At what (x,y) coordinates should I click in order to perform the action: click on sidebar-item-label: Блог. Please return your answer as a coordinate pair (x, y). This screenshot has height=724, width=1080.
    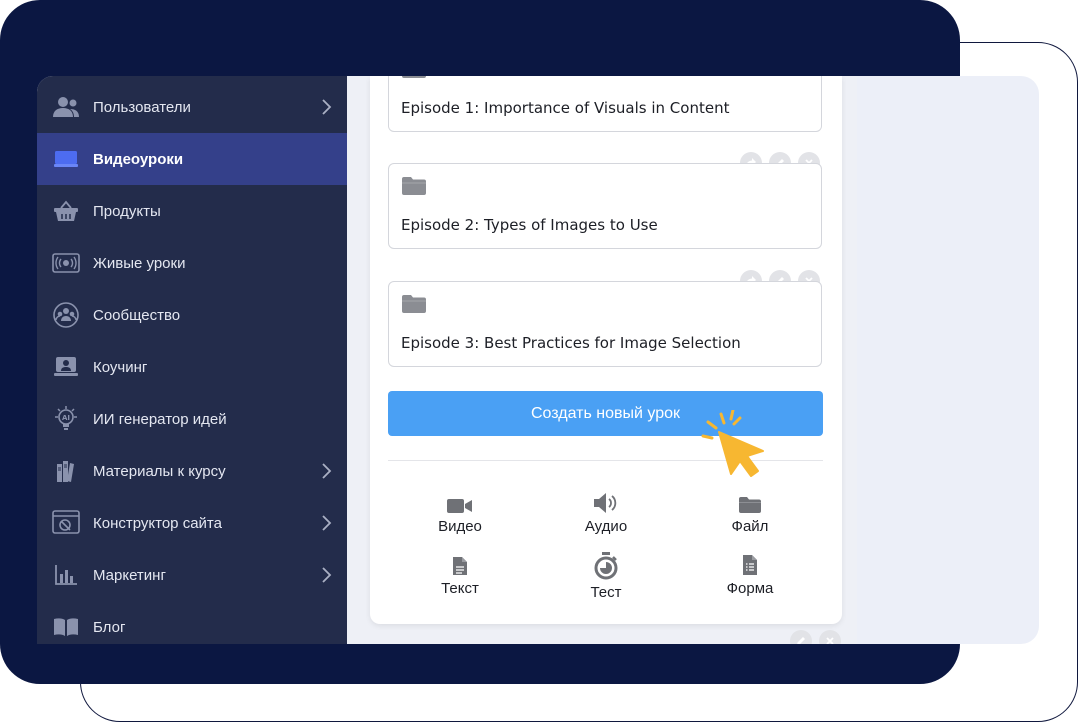
    Looking at the image, I should click on (109, 627).